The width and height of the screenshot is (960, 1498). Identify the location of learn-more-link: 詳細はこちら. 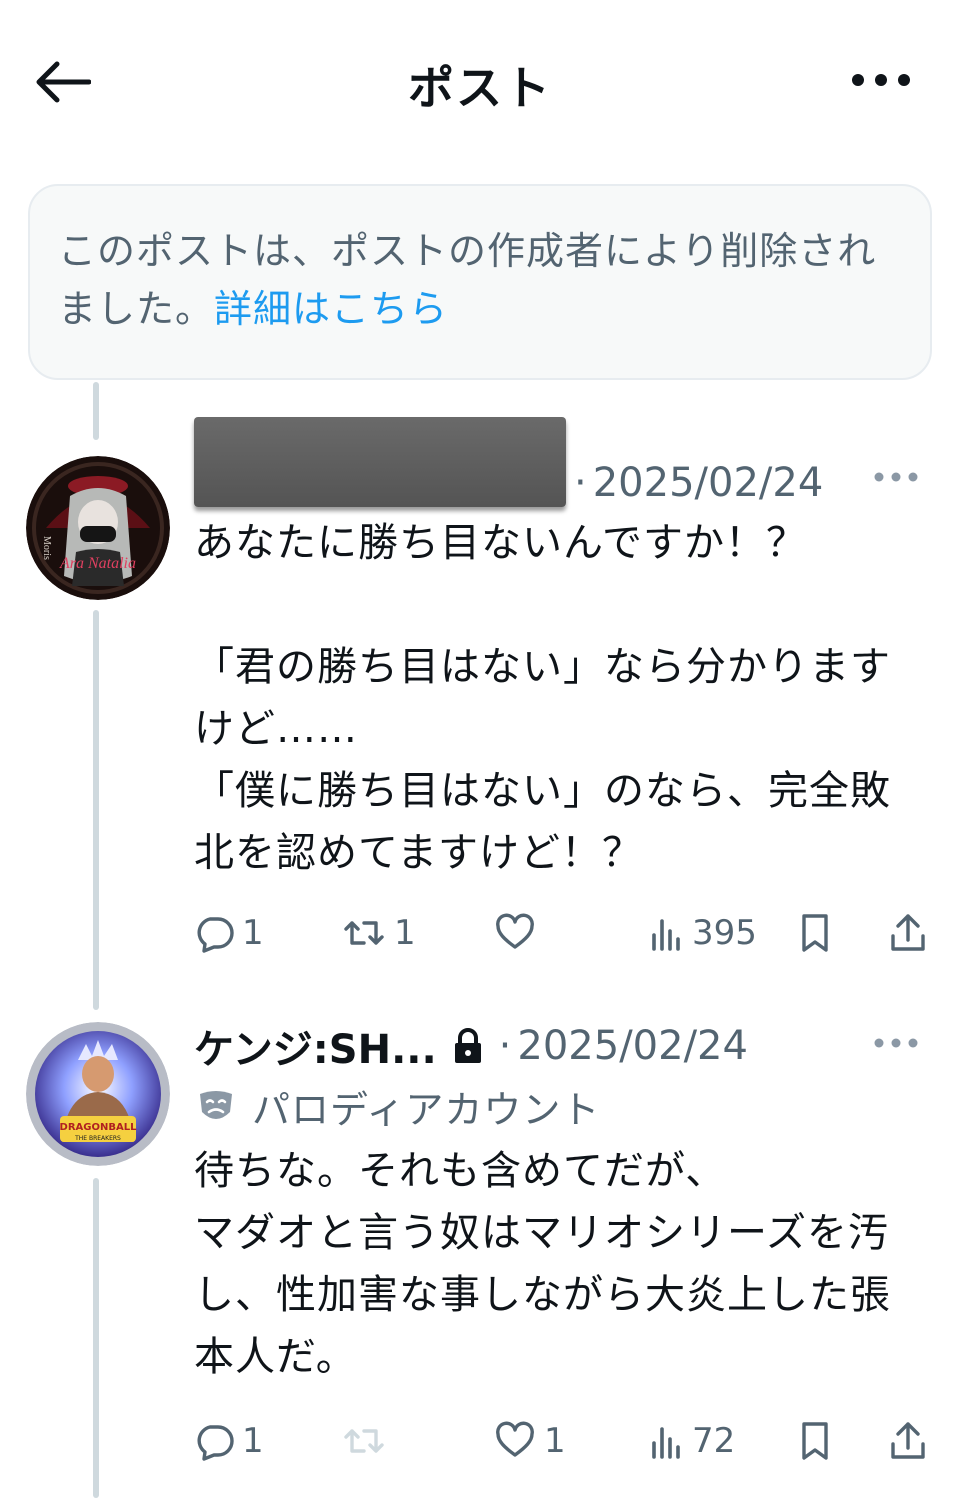
(331, 309).